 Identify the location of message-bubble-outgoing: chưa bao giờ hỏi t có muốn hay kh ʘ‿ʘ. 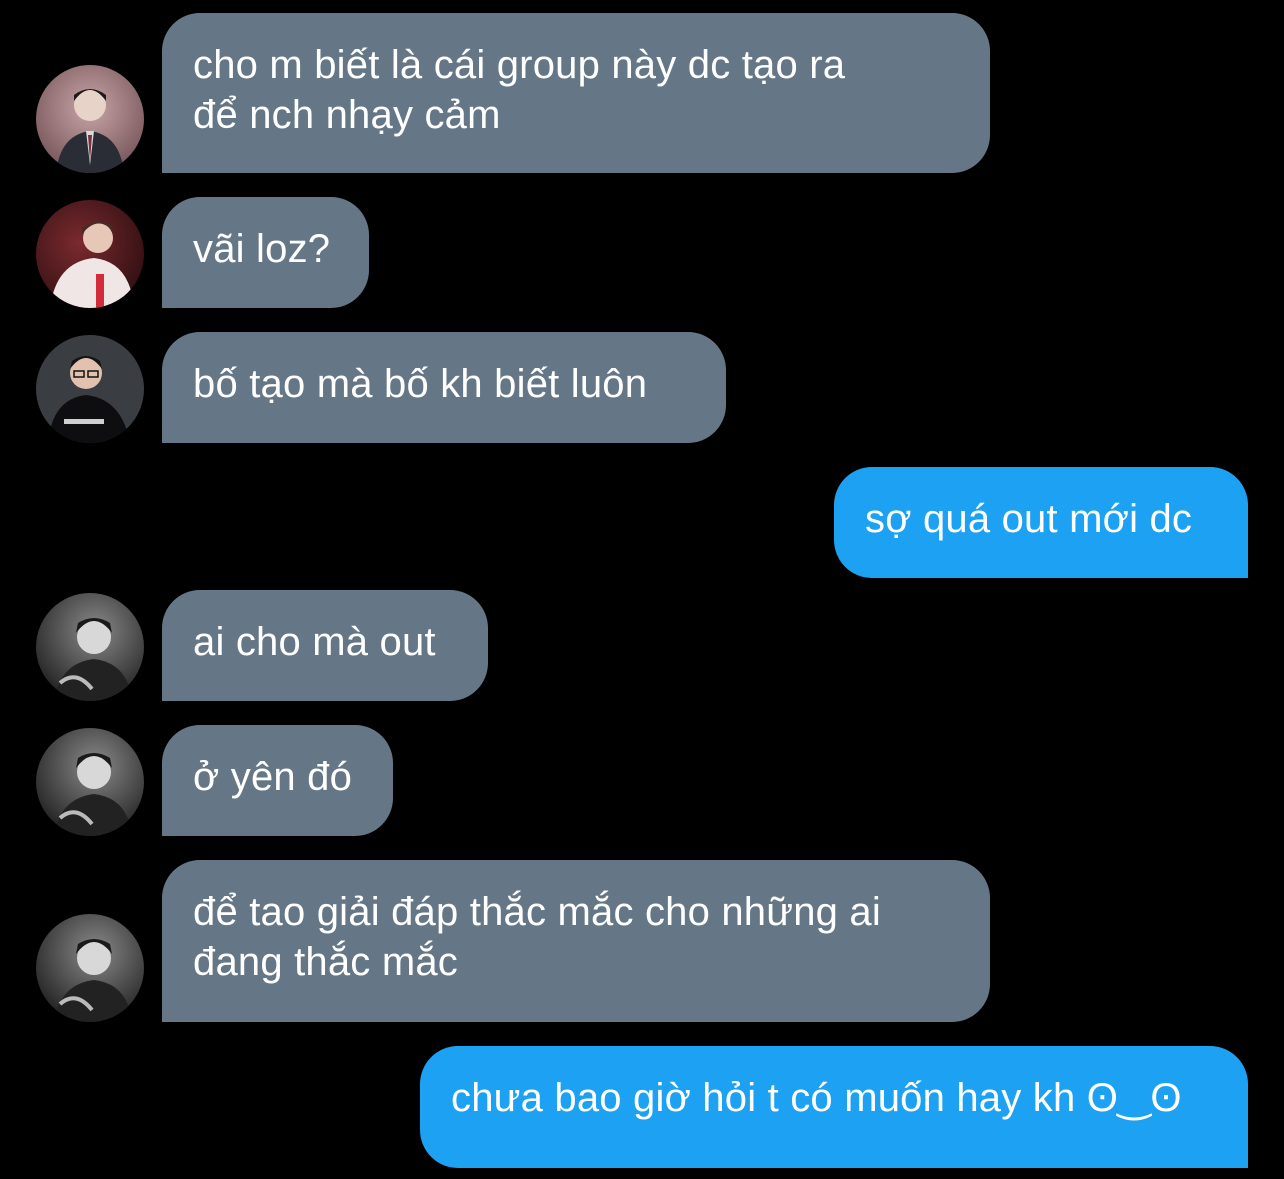
(834, 1107).